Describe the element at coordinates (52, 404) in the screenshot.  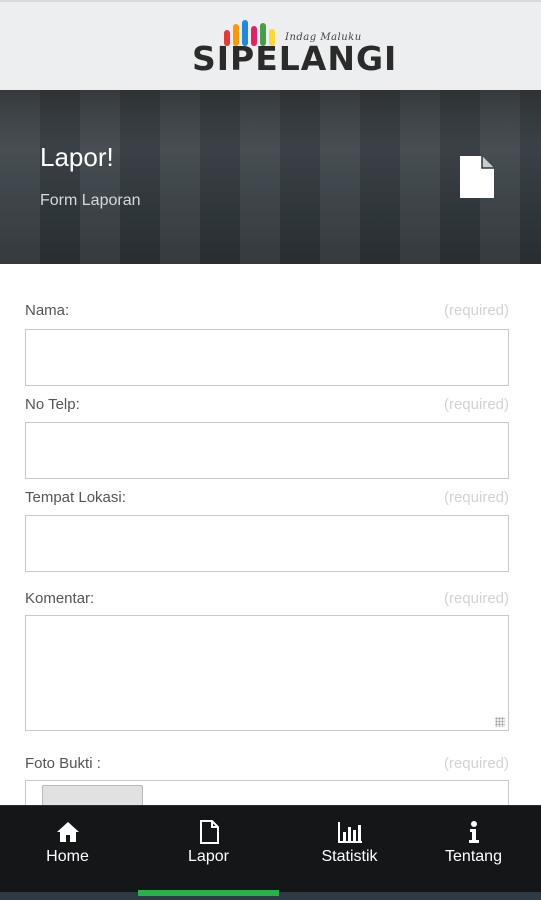
I see `no-telp-label: No Telp:` at that location.